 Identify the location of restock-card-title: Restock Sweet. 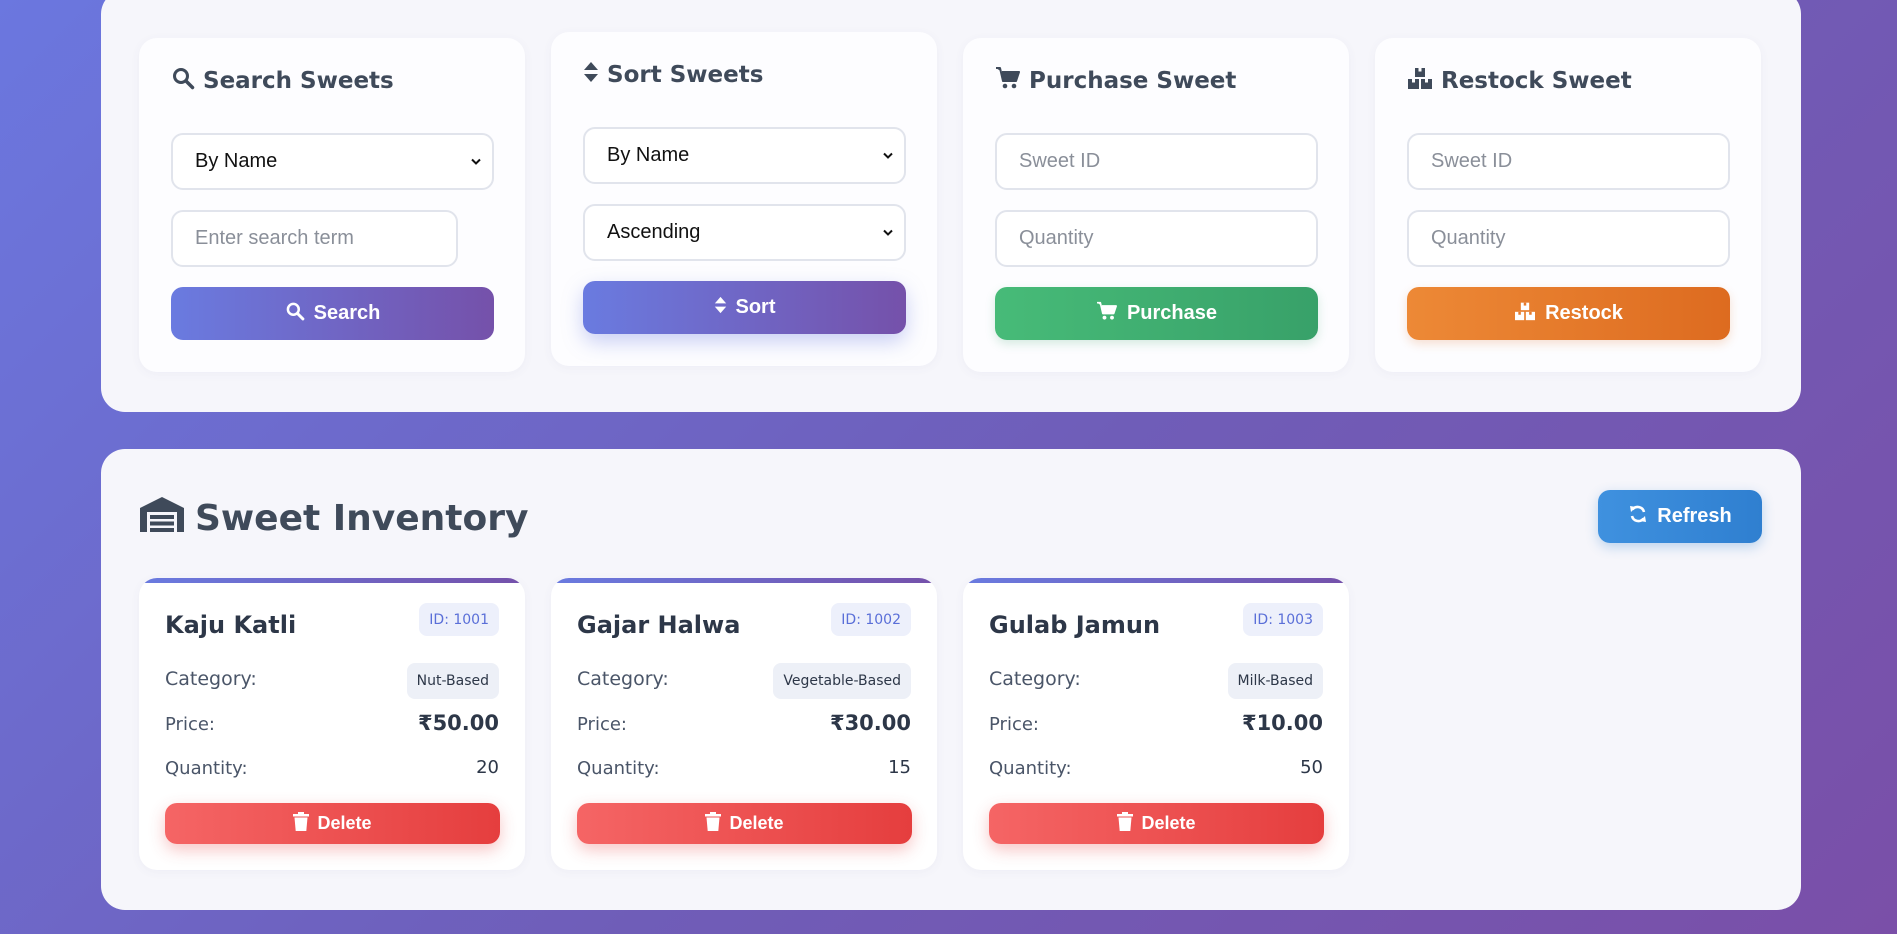
(1519, 81).